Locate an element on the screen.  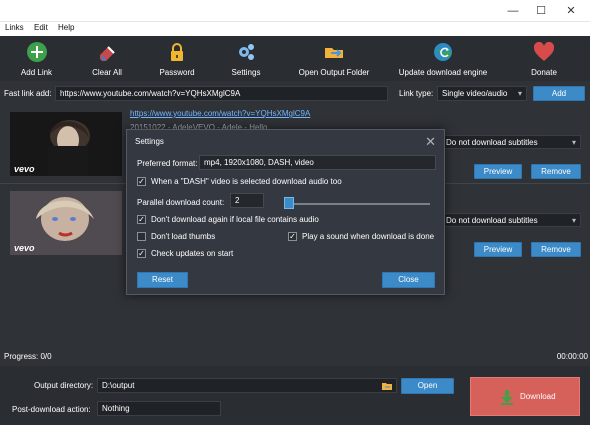
parallel-download-slider-thumb is located at coordinates (289, 203).